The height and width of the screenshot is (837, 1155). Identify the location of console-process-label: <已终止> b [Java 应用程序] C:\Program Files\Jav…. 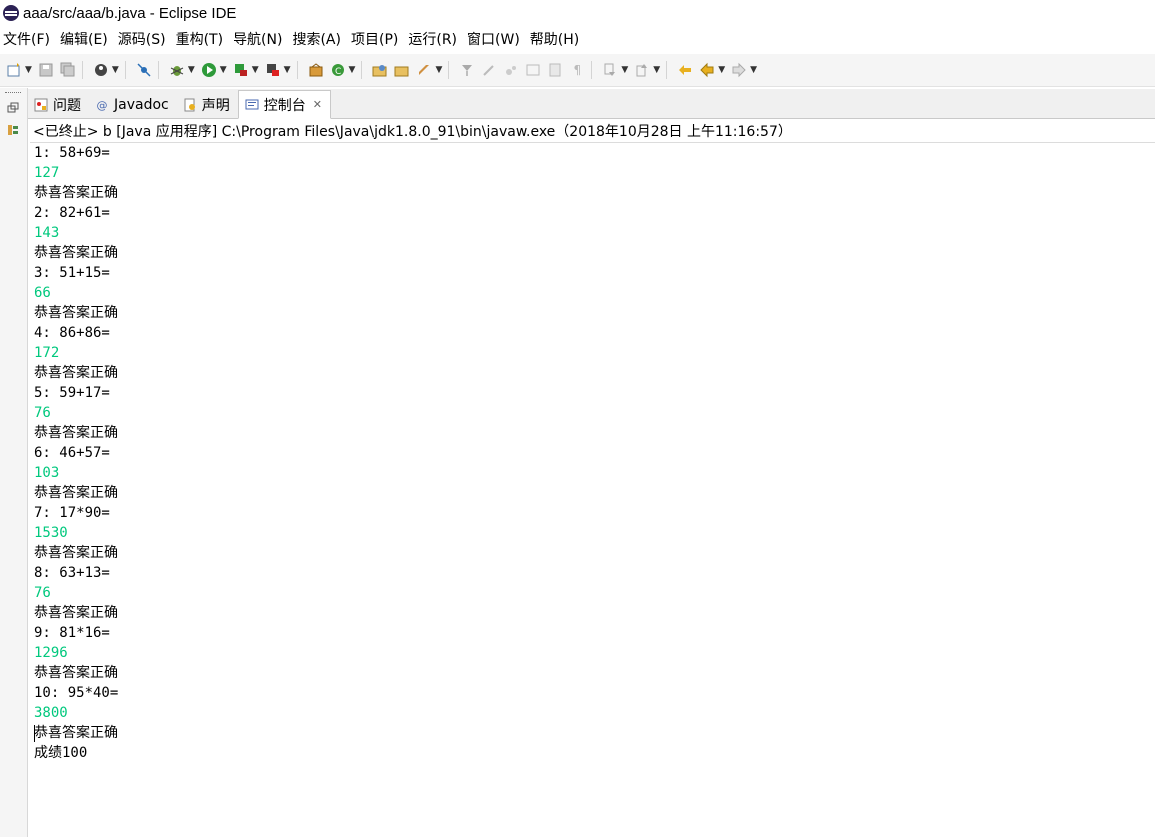
(592, 131).